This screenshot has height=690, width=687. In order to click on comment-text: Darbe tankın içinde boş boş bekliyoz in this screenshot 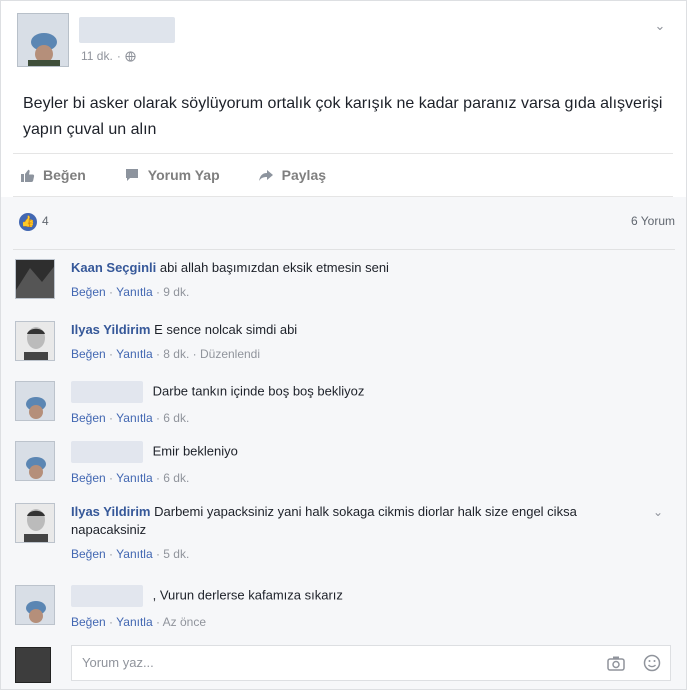, I will do `click(258, 391)`.